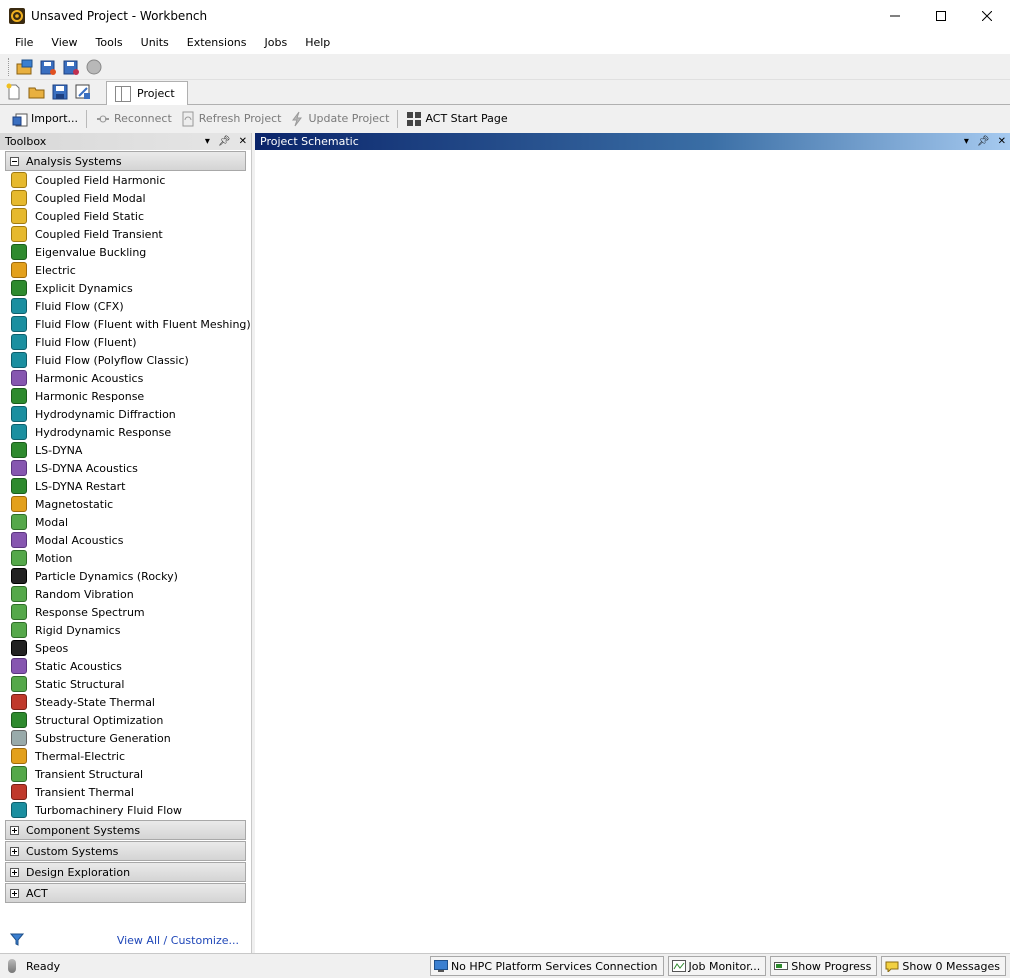 Image resolution: width=1010 pixels, height=978 pixels. Describe the element at coordinates (37, 92) in the screenshot. I see `open-folder-icon` at that location.